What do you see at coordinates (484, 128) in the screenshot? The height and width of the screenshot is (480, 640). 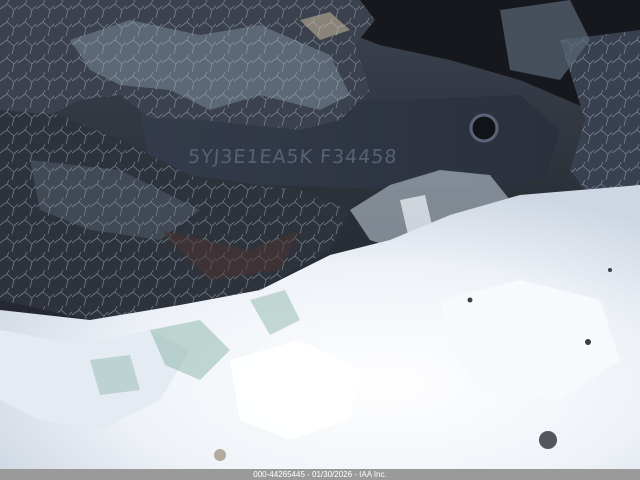 I see `plate-hole` at bounding box center [484, 128].